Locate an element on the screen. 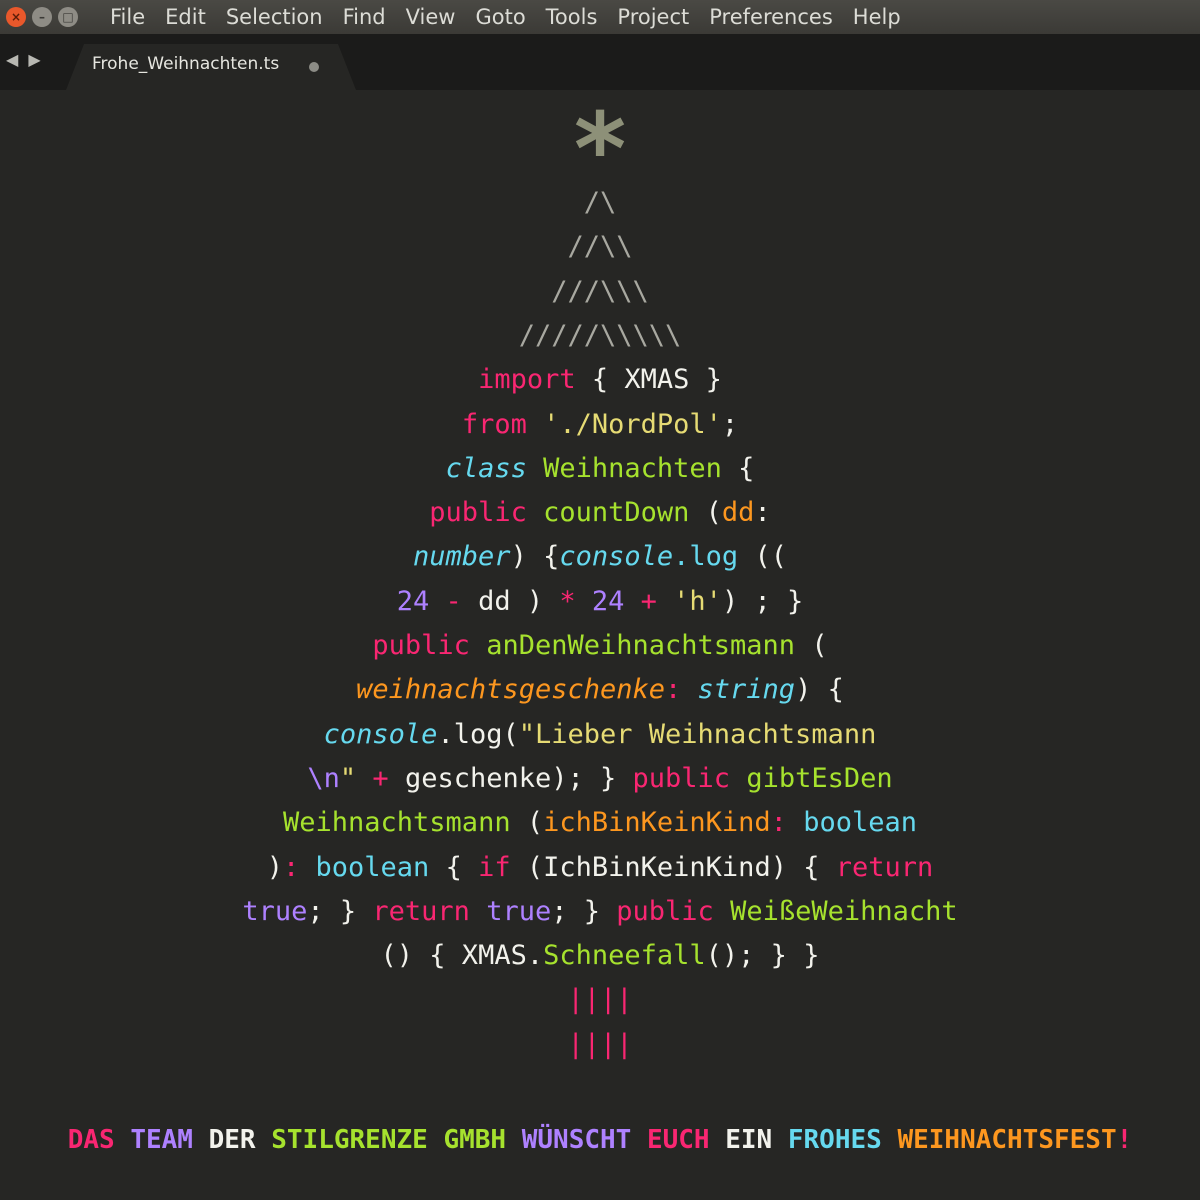 Image resolution: width=1200 pixels, height=1200 pixels. code-token: dd is located at coordinates (738, 512).